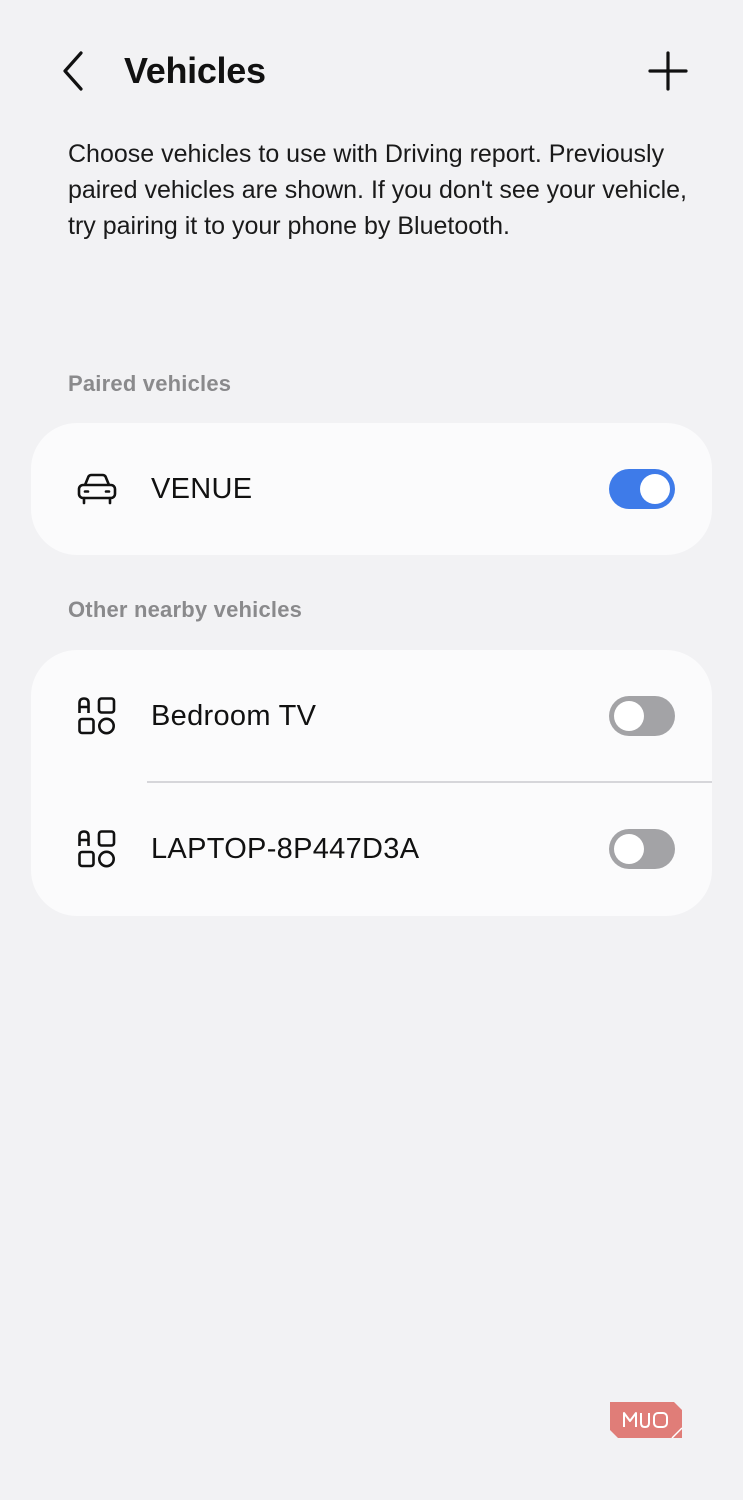 The image size is (743, 1500). I want to click on vehicle-toggle-venue, so click(642, 489).